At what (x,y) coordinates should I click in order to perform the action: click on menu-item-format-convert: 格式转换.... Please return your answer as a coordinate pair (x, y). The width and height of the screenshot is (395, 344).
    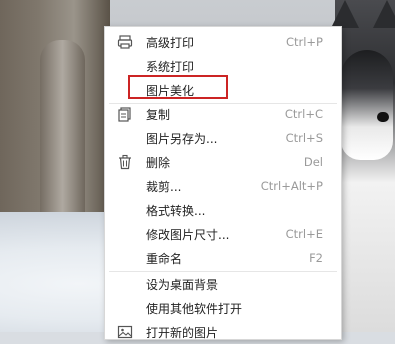
    Looking at the image, I should click on (223, 210).